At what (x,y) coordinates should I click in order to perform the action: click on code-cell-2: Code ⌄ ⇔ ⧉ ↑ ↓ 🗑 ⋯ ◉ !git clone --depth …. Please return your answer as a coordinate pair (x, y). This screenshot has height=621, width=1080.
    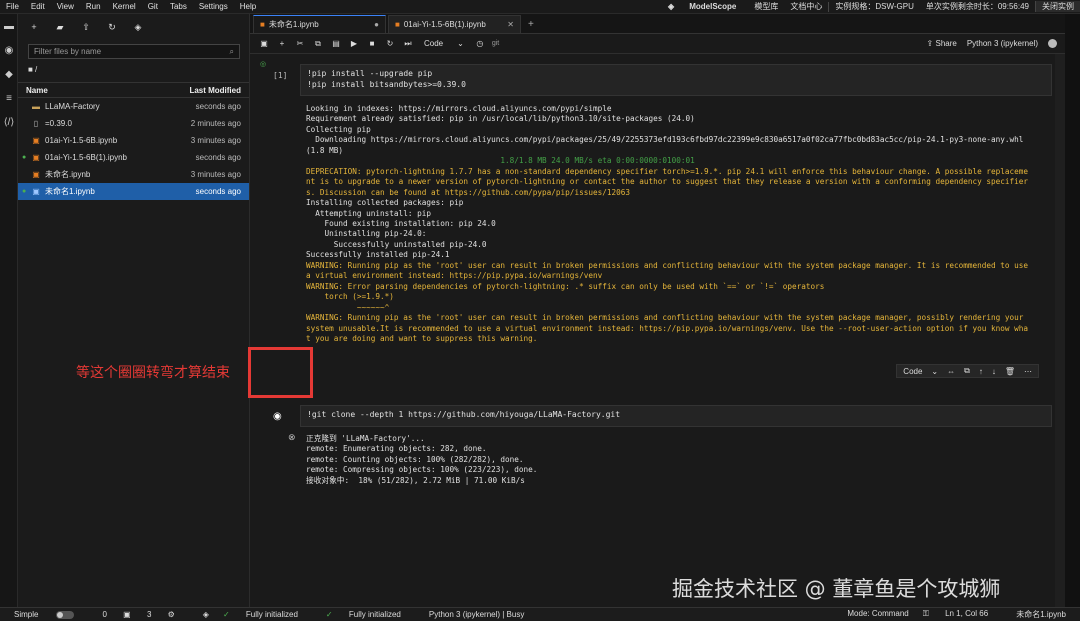
    Looking at the image, I should click on (660, 424).